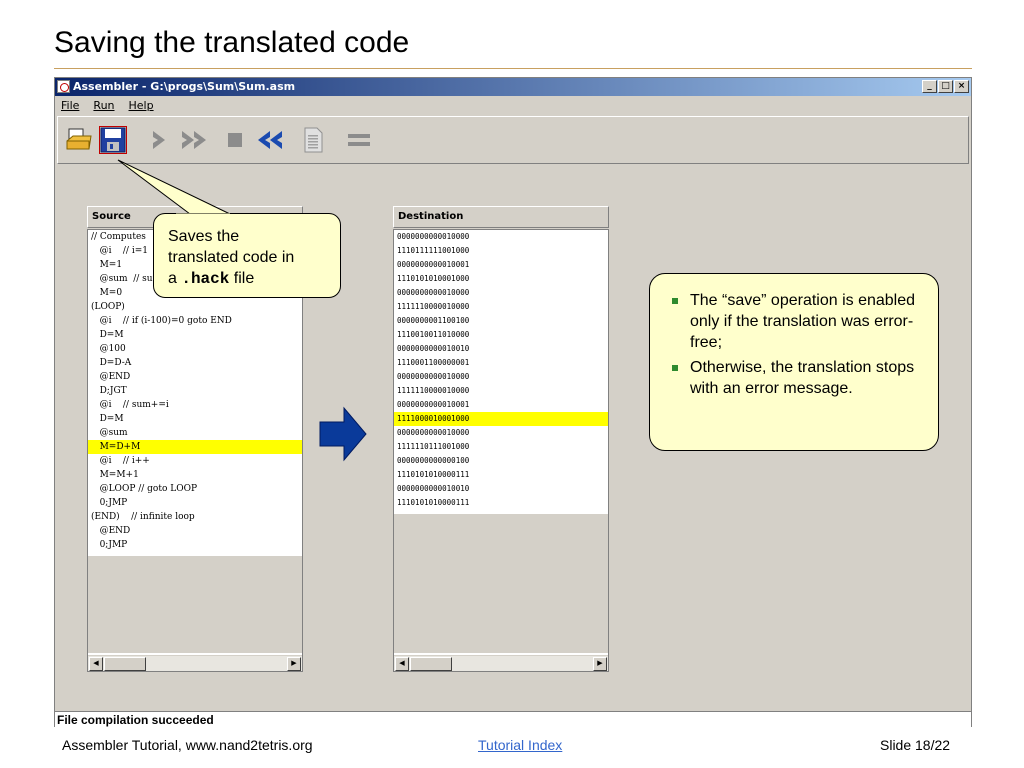 The height and width of the screenshot is (768, 1024). What do you see at coordinates (184, 86) in the screenshot?
I see `window-title: Assembler - G:\progs\Sum\Sum.asm` at bounding box center [184, 86].